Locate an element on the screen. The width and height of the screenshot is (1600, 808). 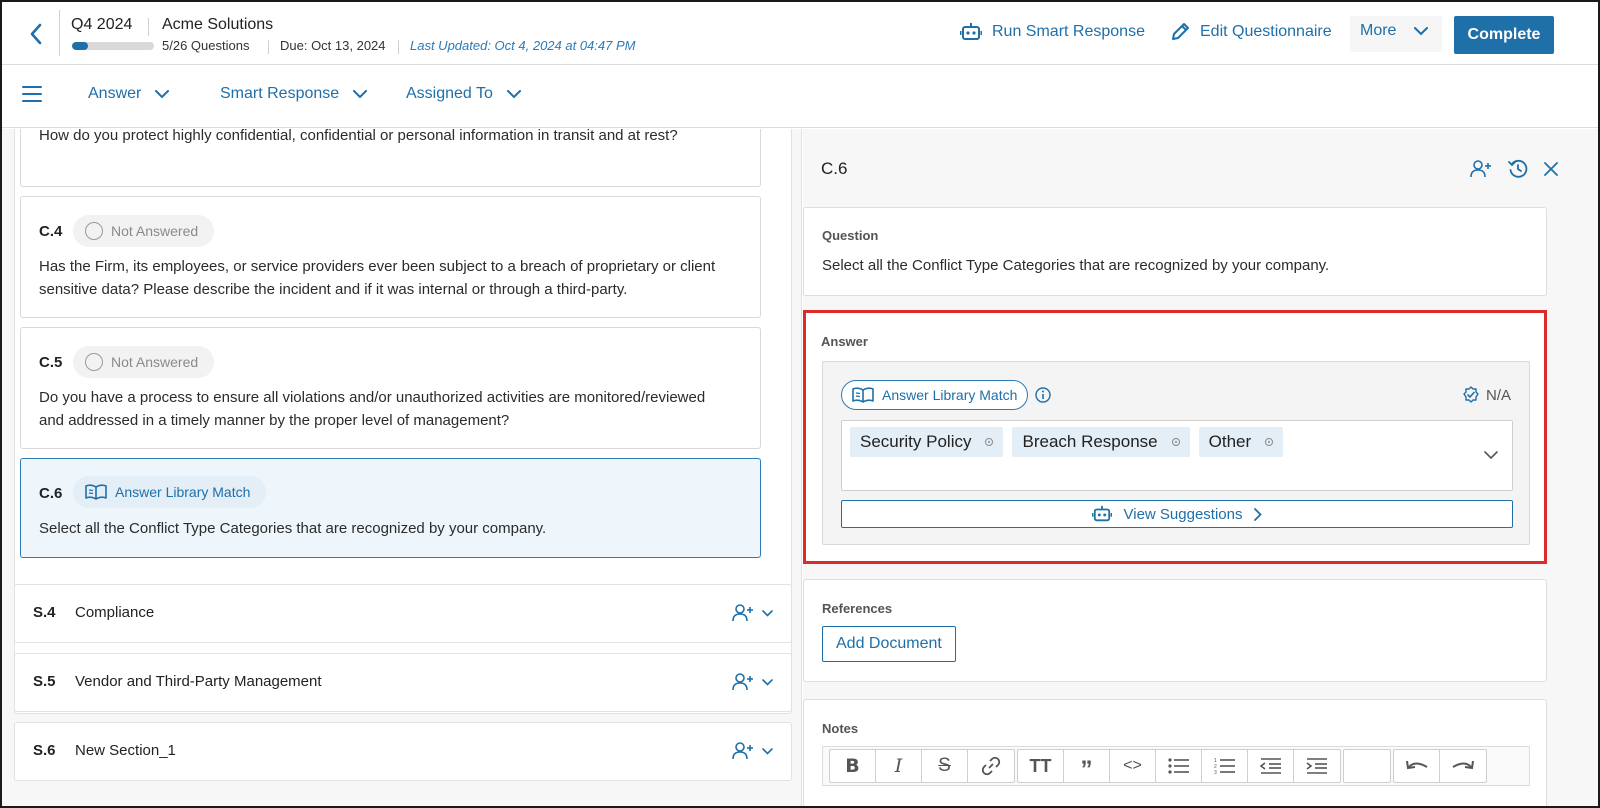
add-document-button: Add Document is located at coordinates (889, 644).